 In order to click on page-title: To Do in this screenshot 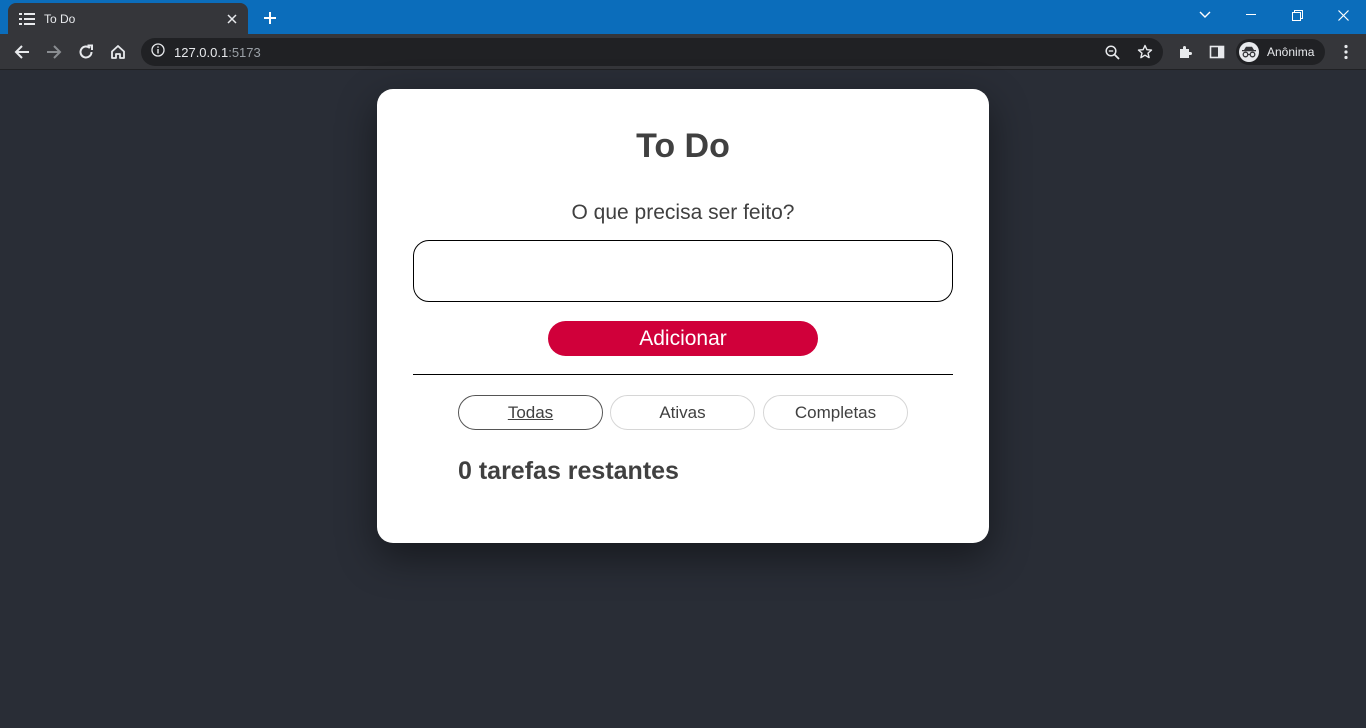, I will do `click(683, 146)`.